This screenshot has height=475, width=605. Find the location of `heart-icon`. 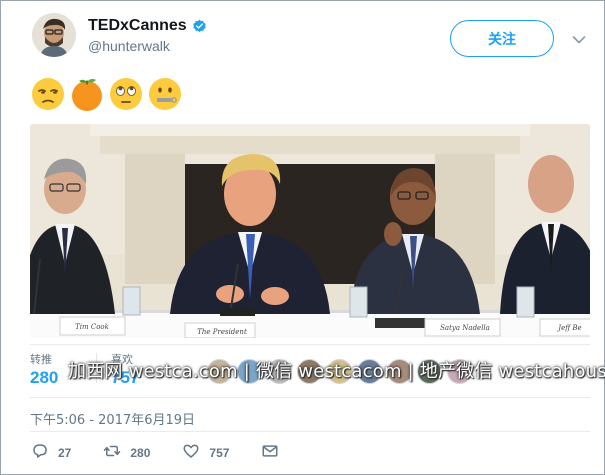

heart-icon is located at coordinates (191, 452).